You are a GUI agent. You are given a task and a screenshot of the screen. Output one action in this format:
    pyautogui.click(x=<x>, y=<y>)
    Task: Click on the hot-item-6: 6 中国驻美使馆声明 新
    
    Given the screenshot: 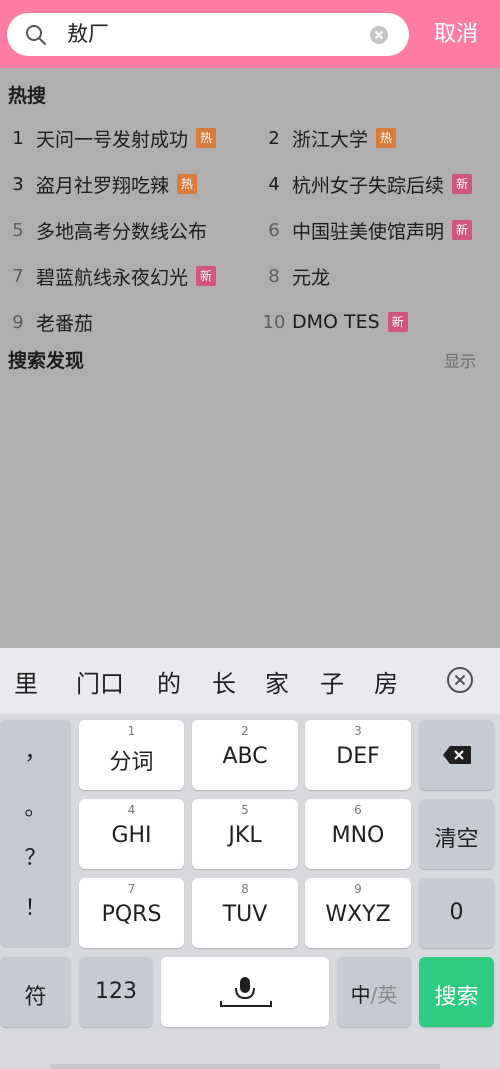 What is the action you would take?
    pyautogui.click(x=366, y=230)
    